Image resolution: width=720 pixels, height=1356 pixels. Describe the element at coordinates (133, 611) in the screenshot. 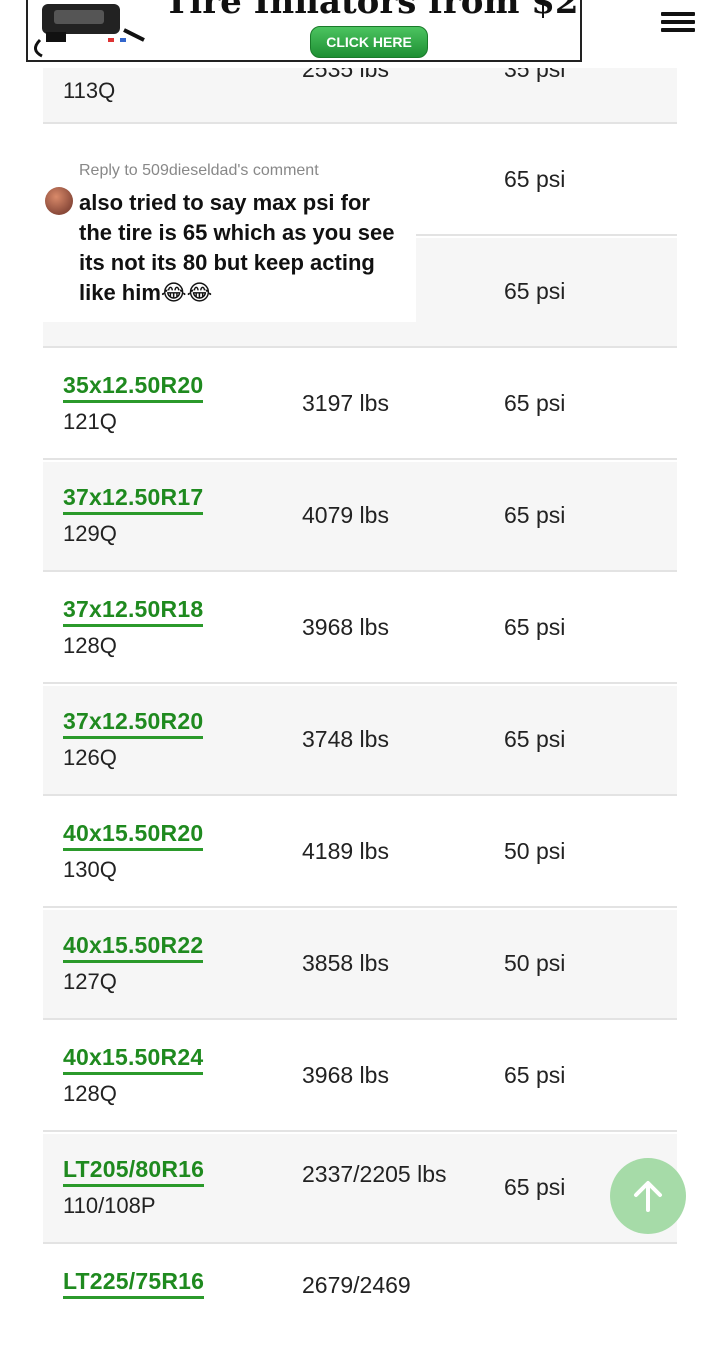

I see `tire-size-link: 37x12.50R18` at that location.